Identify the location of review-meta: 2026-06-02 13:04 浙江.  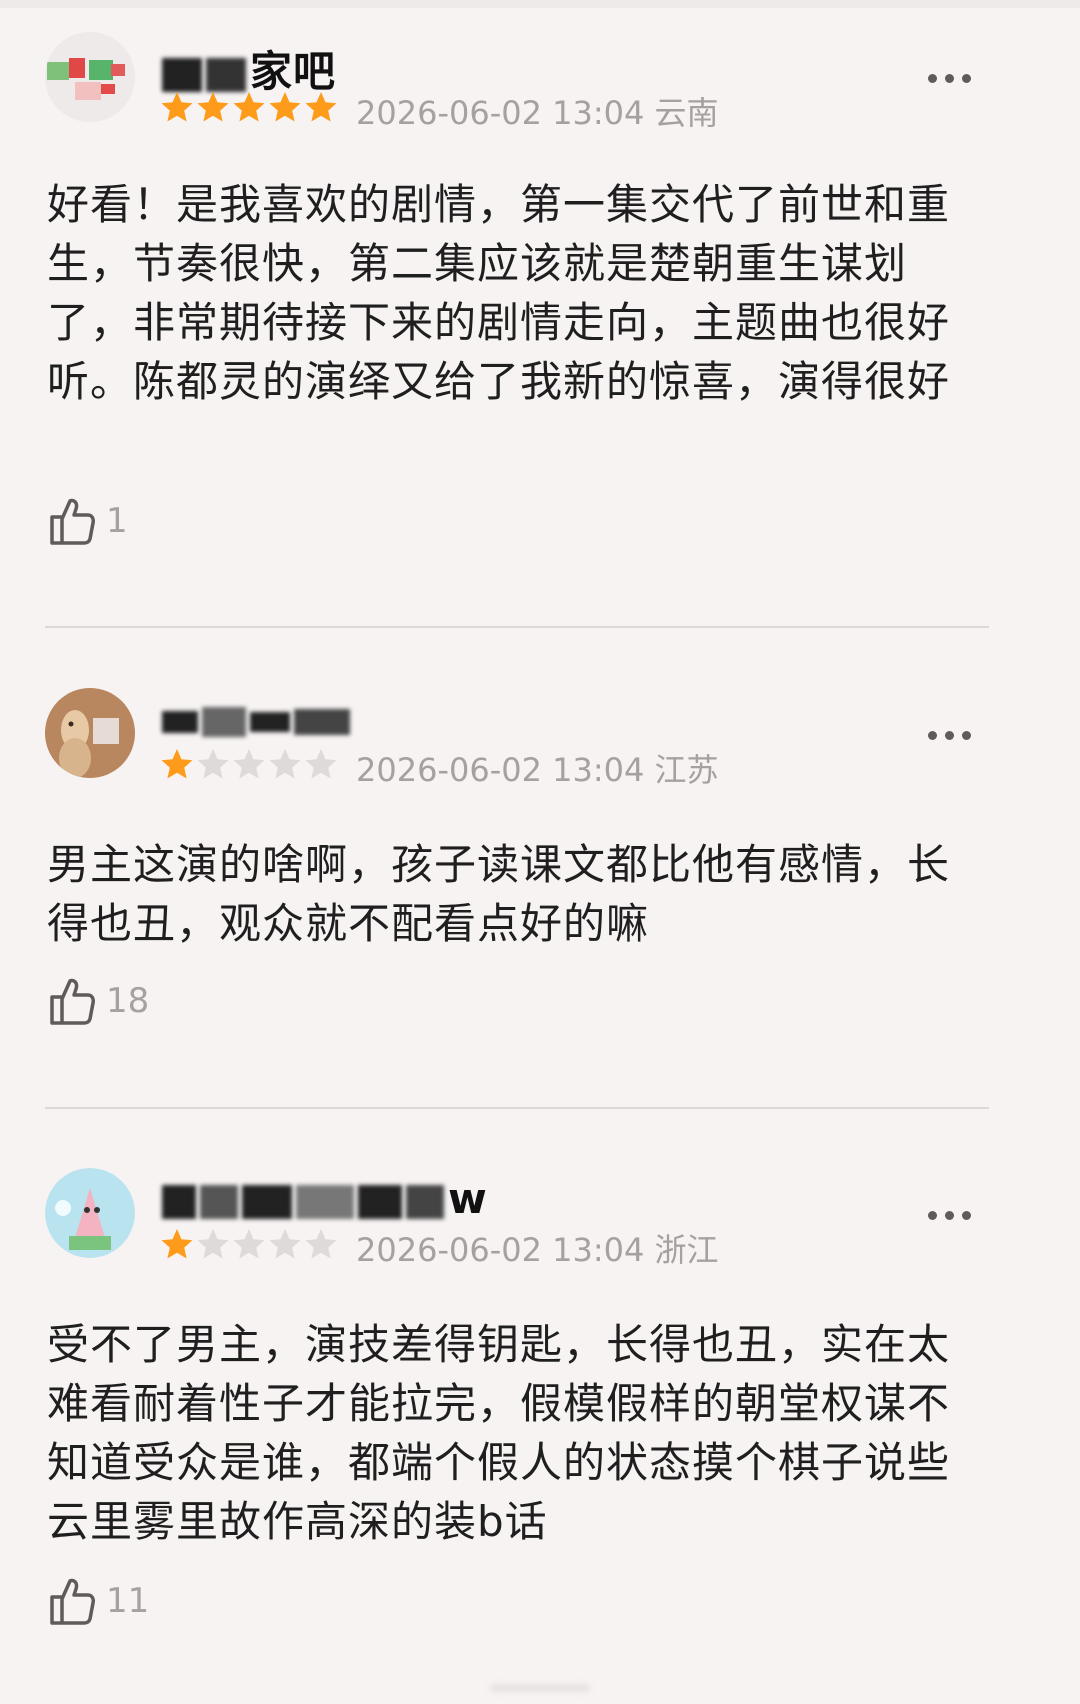
(537, 1248).